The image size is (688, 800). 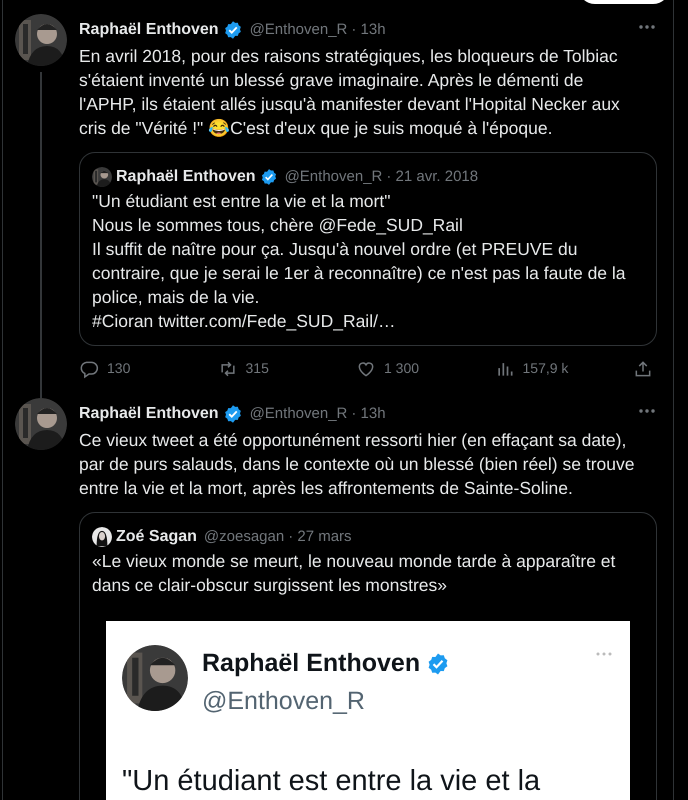 I want to click on tweet-time: · 21 avr. 2018, so click(x=432, y=177).